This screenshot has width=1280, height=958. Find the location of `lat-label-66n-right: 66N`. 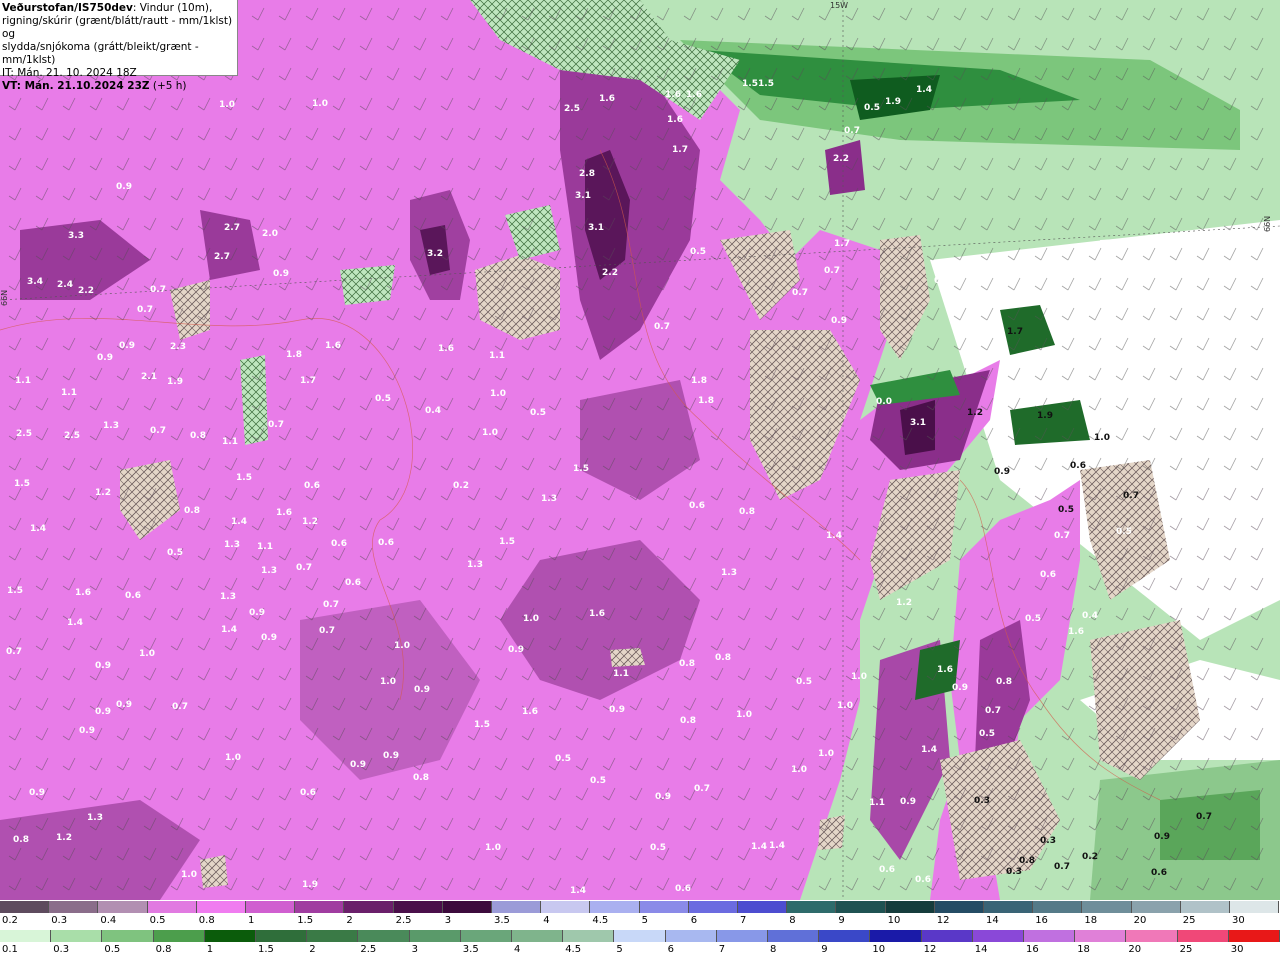

lat-label-66n-right: 66N is located at coordinates (1267, 224).